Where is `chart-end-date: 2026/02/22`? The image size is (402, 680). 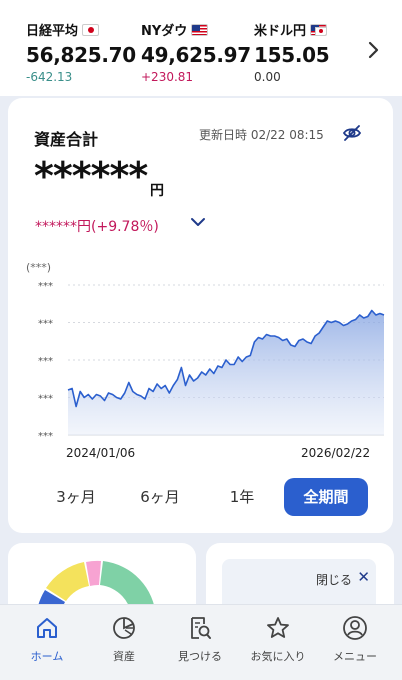 chart-end-date: 2026/02/22 is located at coordinates (336, 453).